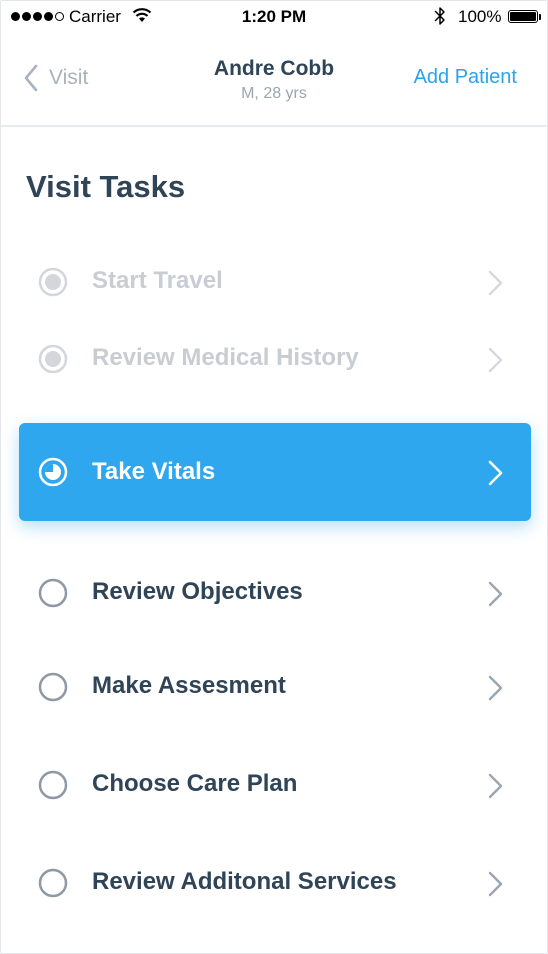 The image size is (548, 954). I want to click on task-choose-care-plan: Choose Care Plan, so click(275, 785).